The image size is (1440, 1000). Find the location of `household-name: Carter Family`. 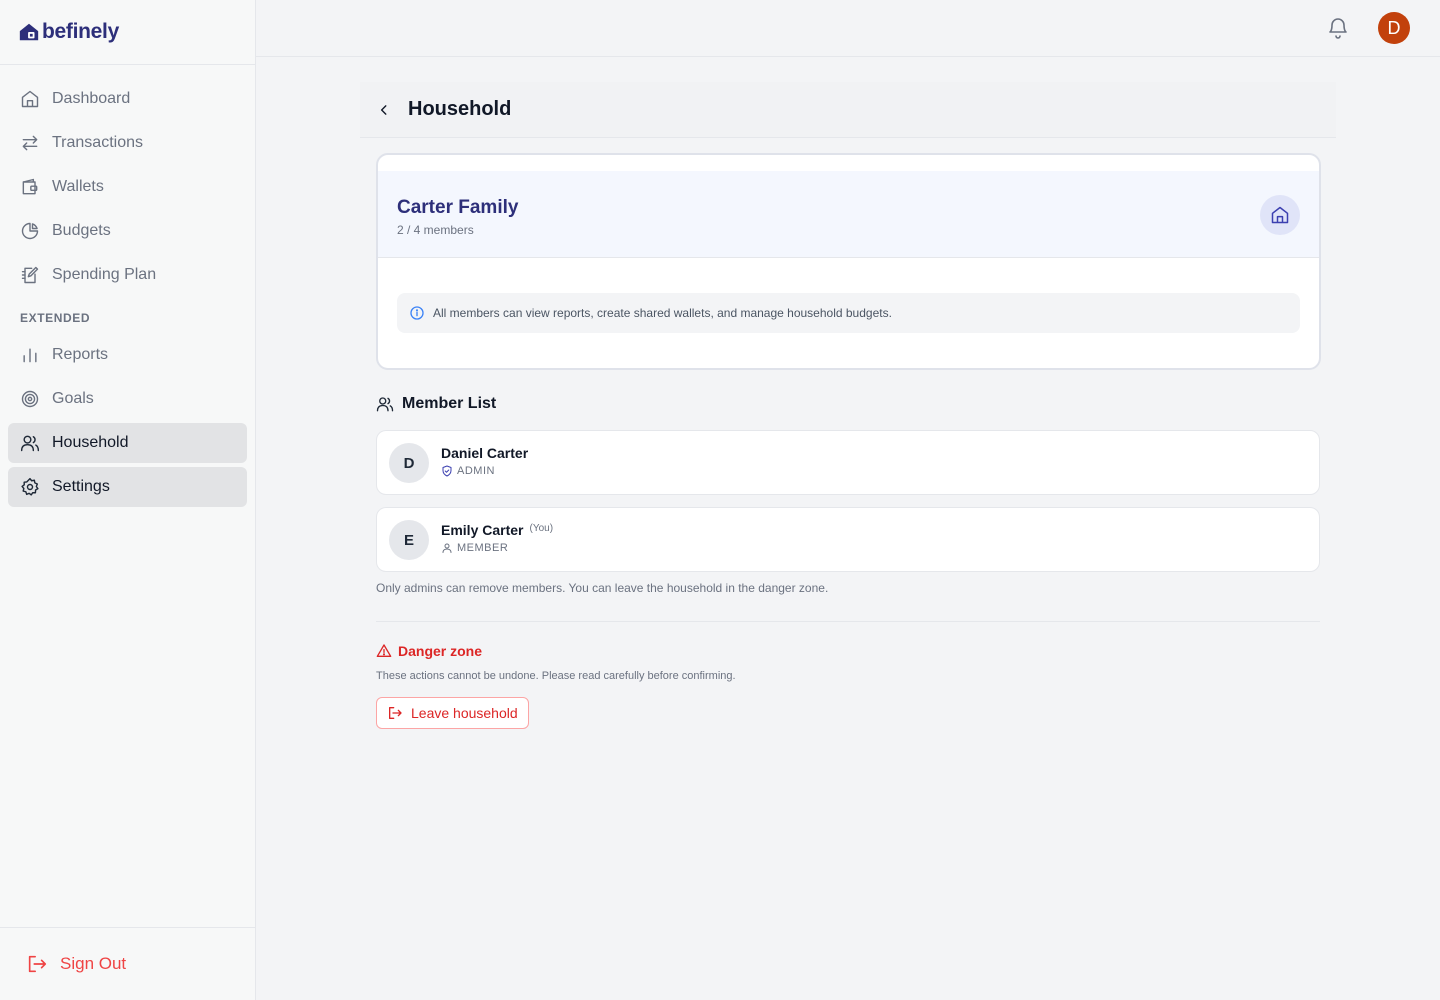

household-name: Carter Family is located at coordinates (458, 207).